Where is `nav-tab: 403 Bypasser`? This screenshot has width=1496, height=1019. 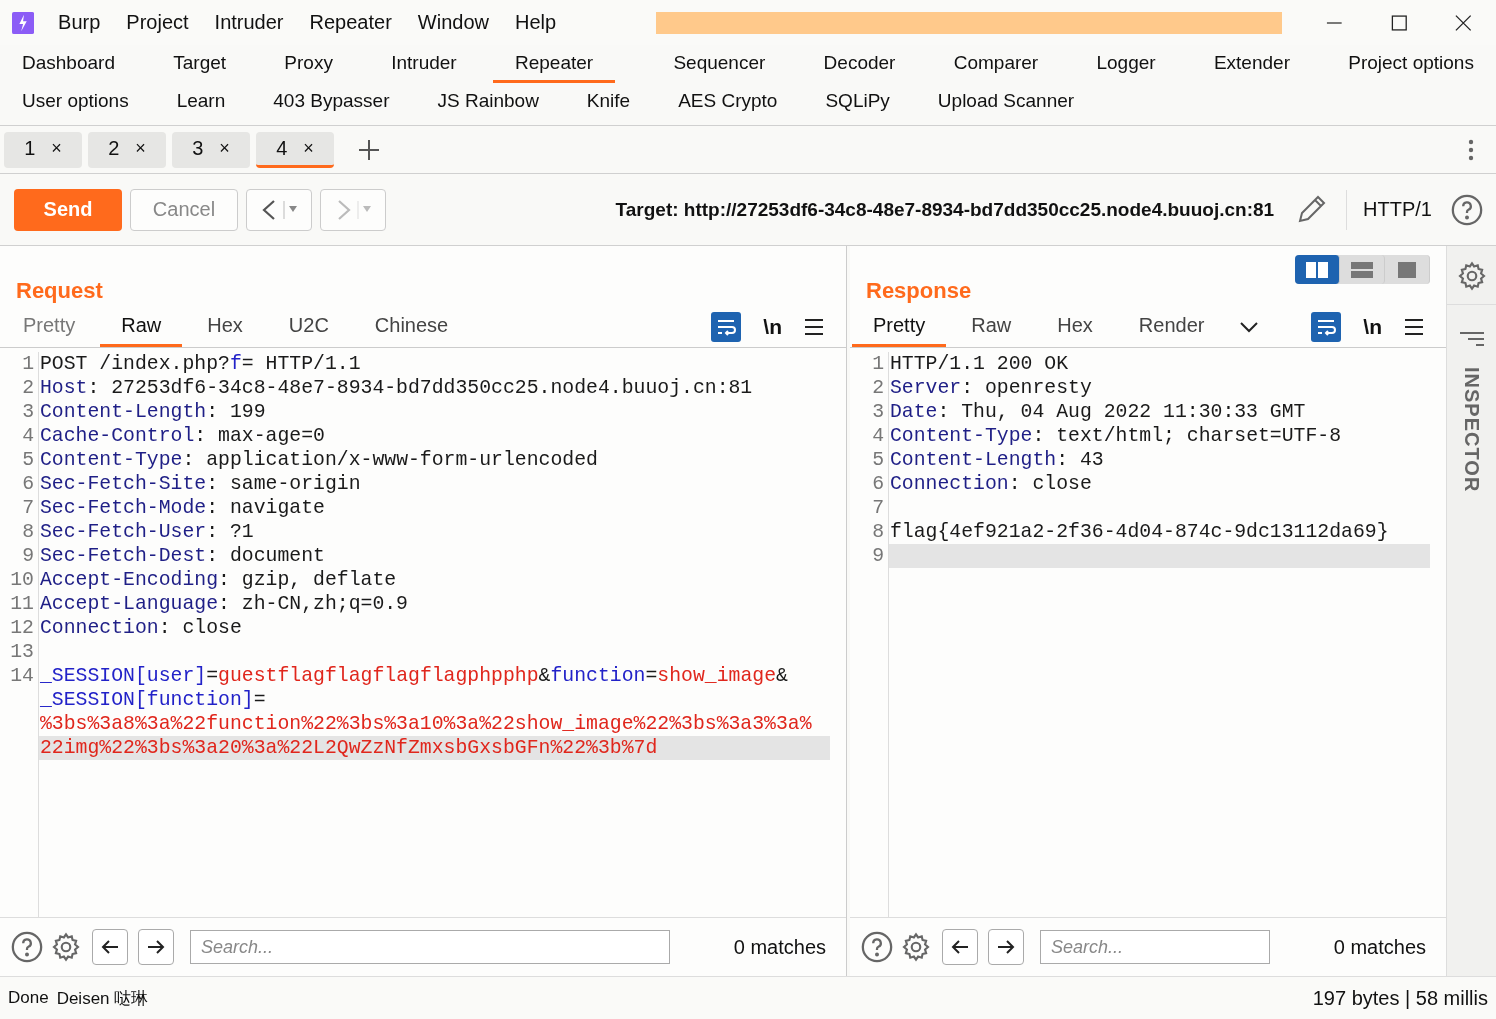
nav-tab: 403 Bypasser is located at coordinates (331, 102).